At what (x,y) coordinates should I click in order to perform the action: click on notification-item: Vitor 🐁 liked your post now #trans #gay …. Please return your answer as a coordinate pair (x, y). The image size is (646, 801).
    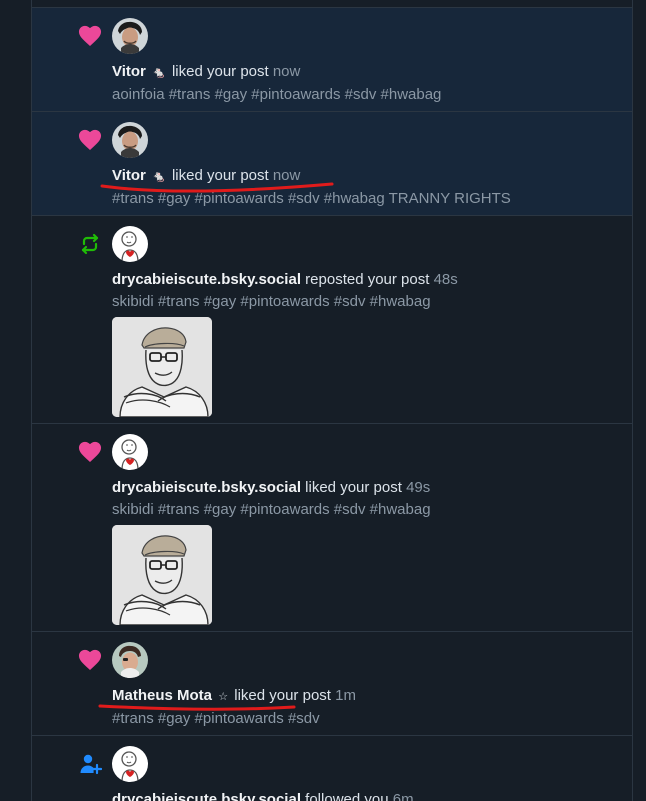
    Looking at the image, I should click on (332, 164).